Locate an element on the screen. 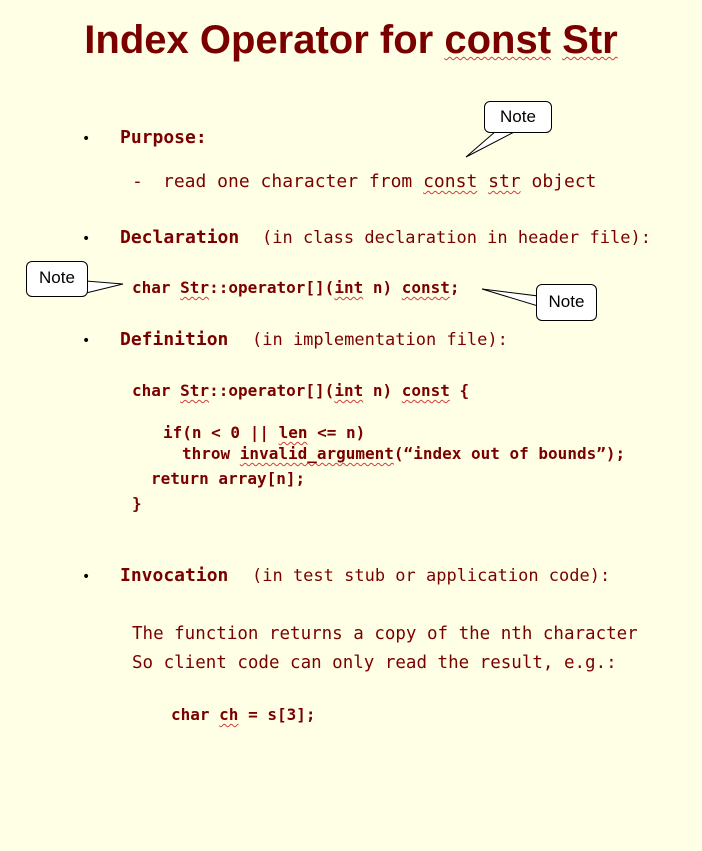  invocation-note-text: (in test stub or application code): is located at coordinates (431, 576).